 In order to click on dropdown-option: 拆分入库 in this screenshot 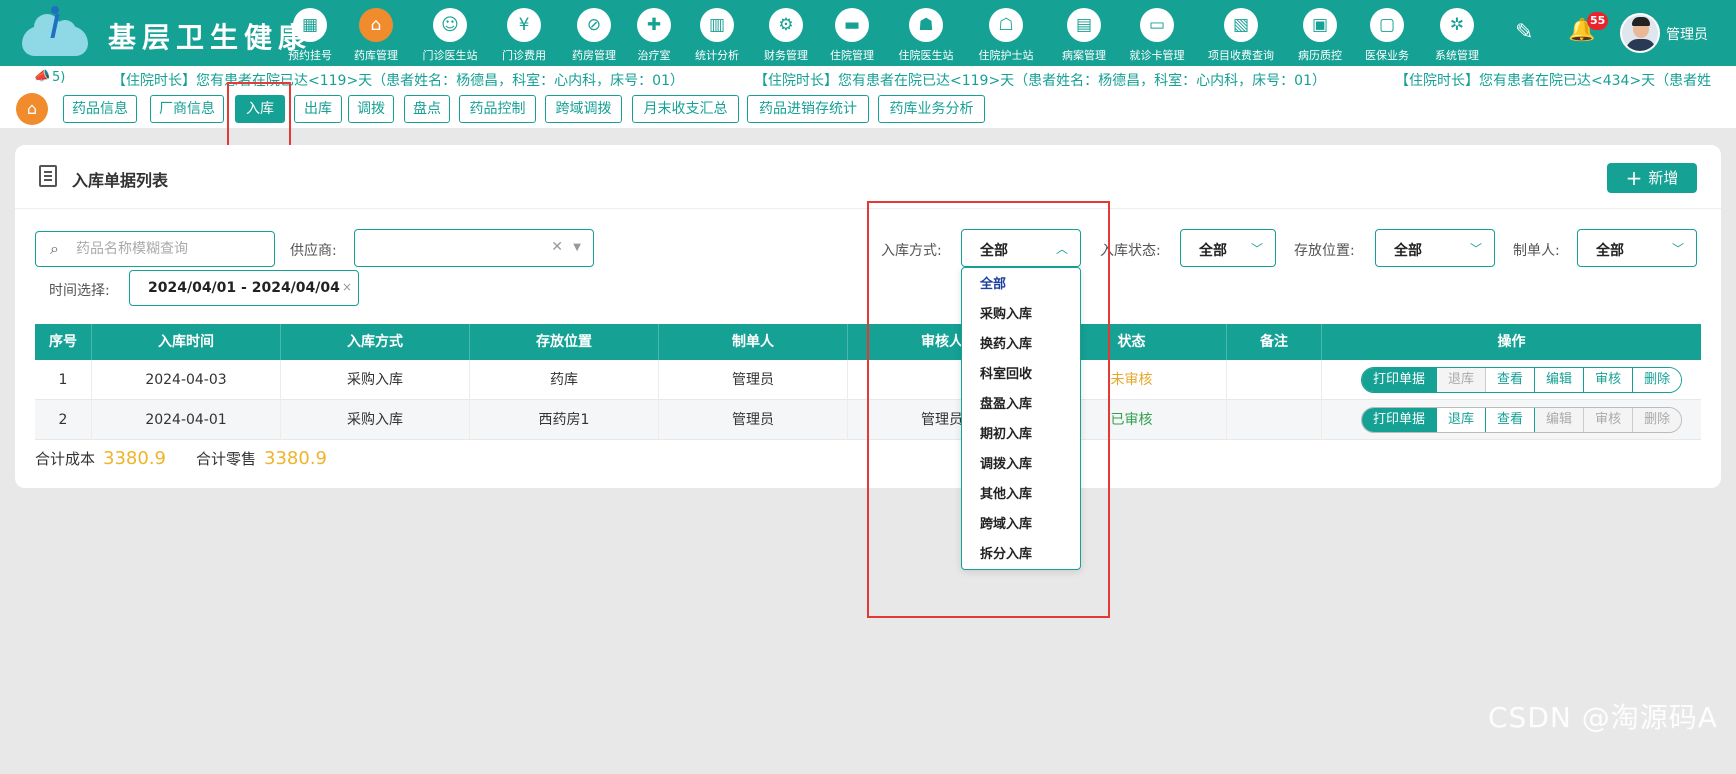, I will do `click(1021, 555)`.